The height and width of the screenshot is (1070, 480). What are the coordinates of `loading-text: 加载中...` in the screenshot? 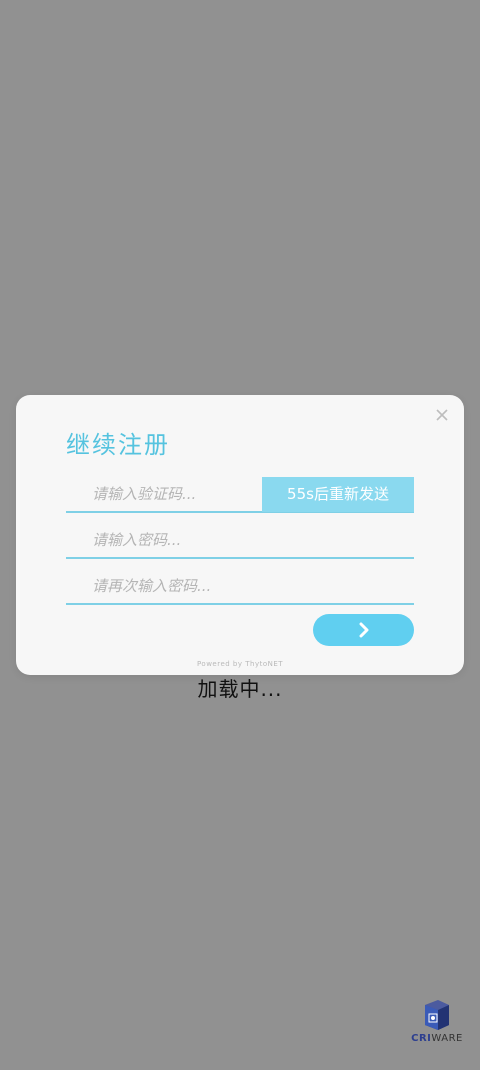 It's located at (240, 689).